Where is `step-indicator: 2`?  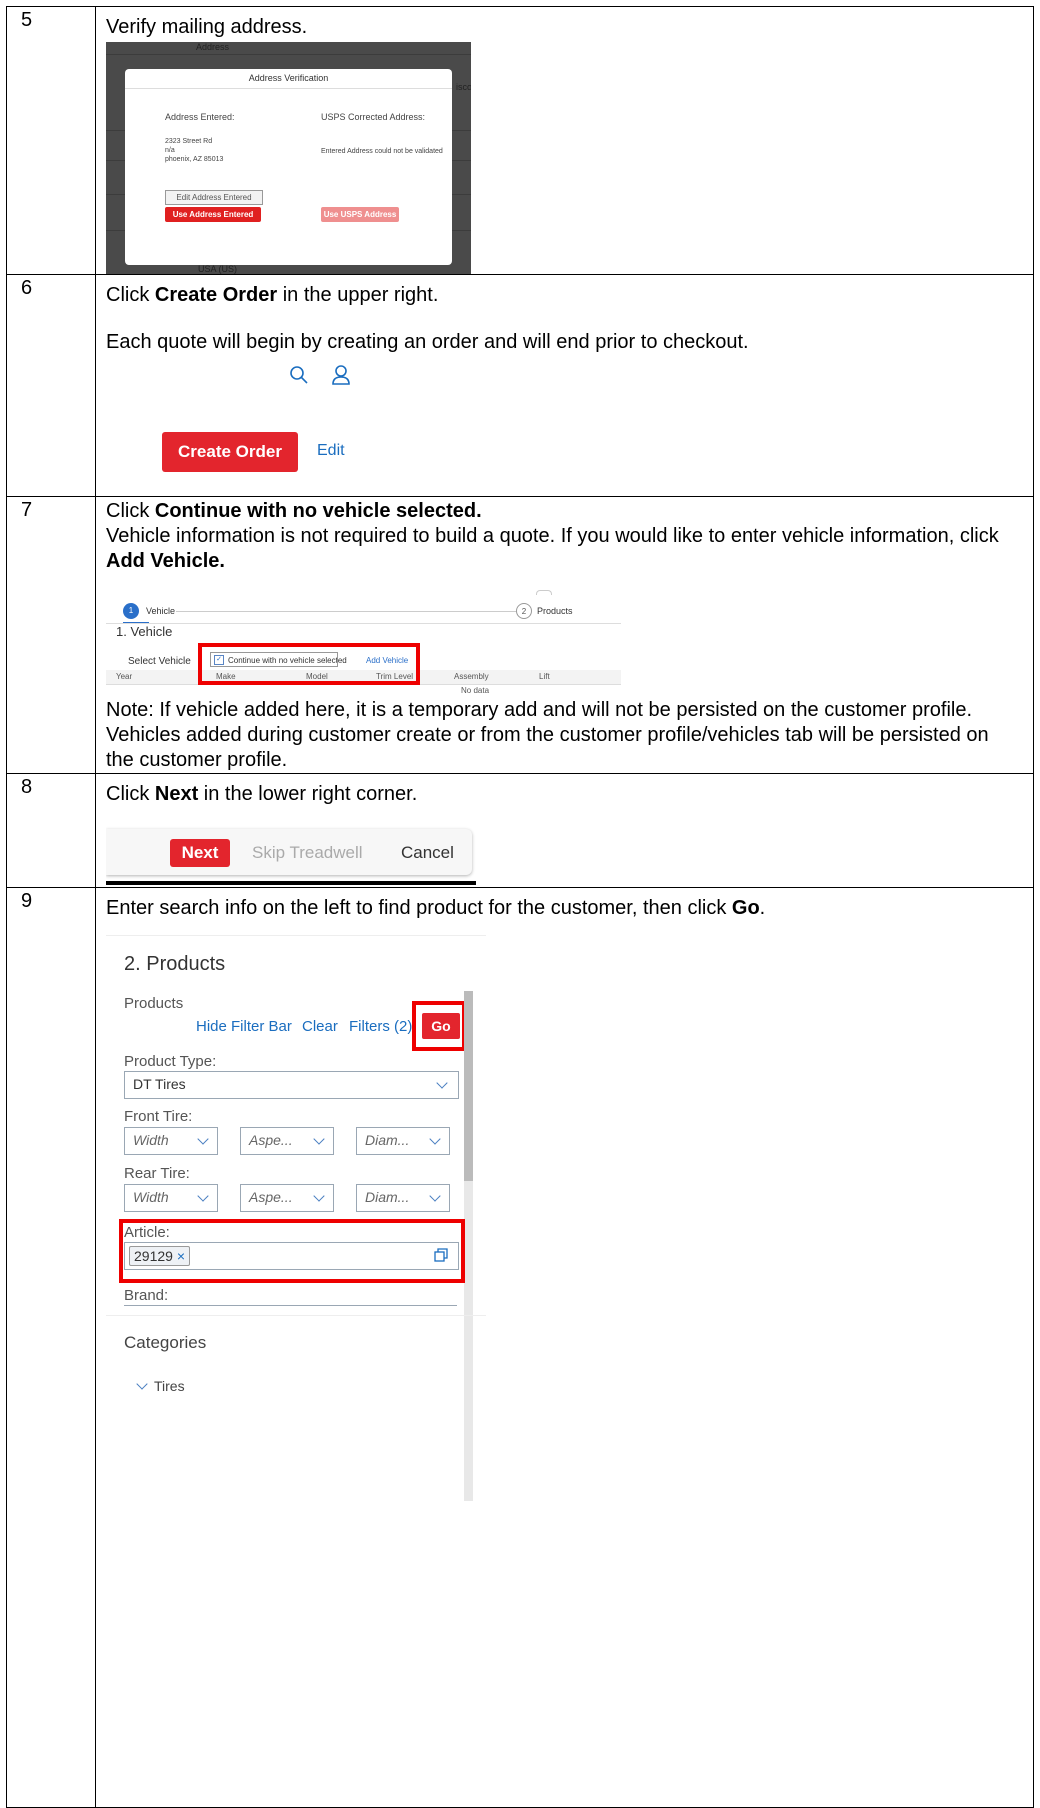
step-indicator: 2 is located at coordinates (524, 611).